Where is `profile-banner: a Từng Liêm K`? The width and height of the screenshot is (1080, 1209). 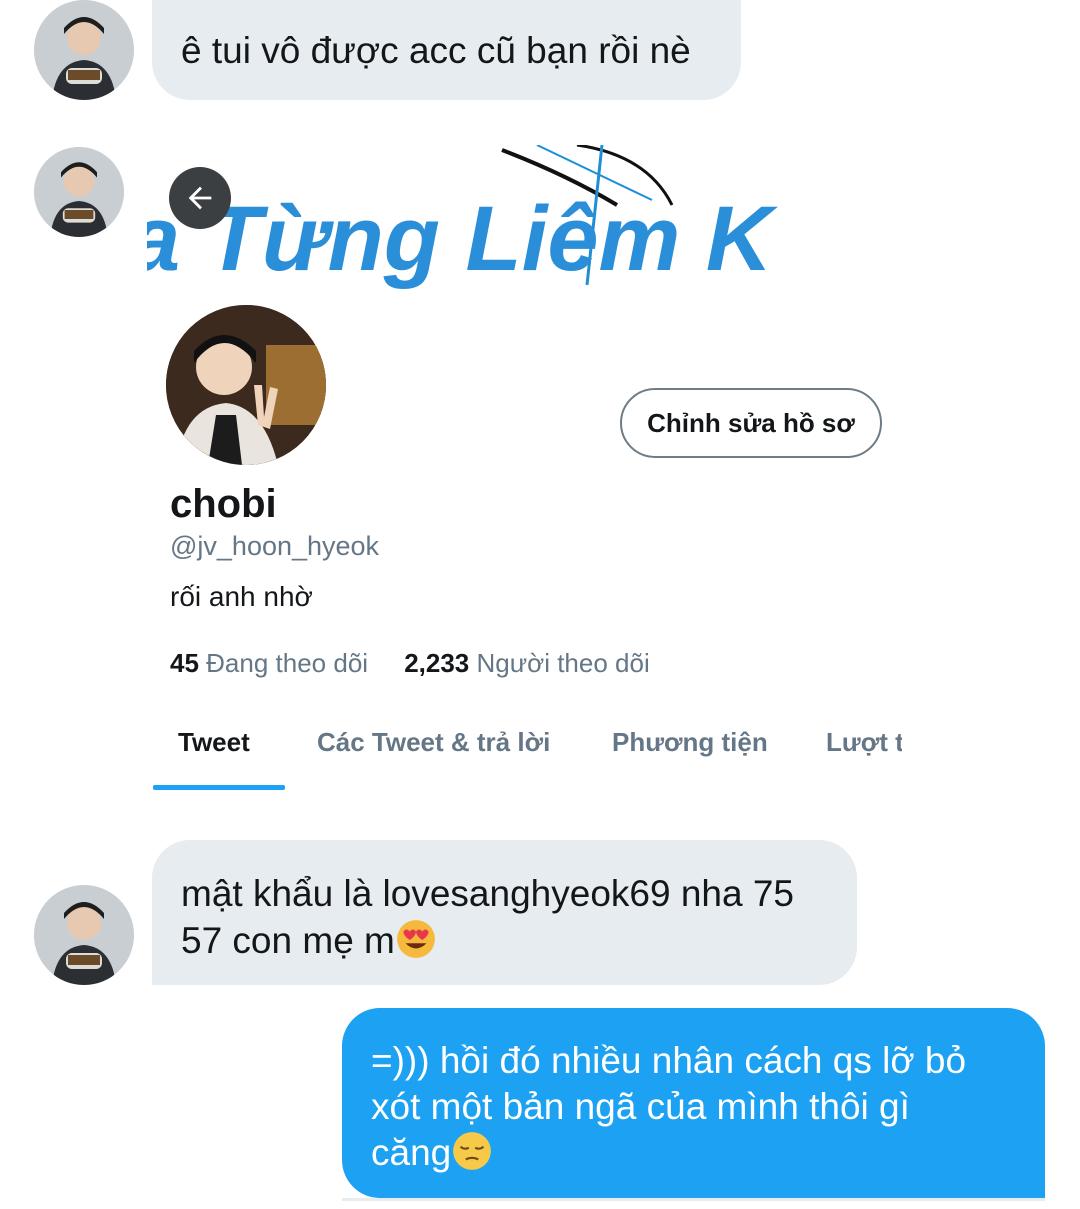
profile-banner: a Từng Liêm K is located at coordinates (524, 217).